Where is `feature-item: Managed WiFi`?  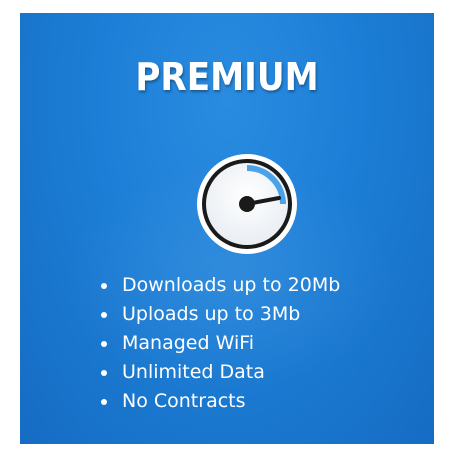
feature-item: Managed WiFi is located at coordinates (216, 343).